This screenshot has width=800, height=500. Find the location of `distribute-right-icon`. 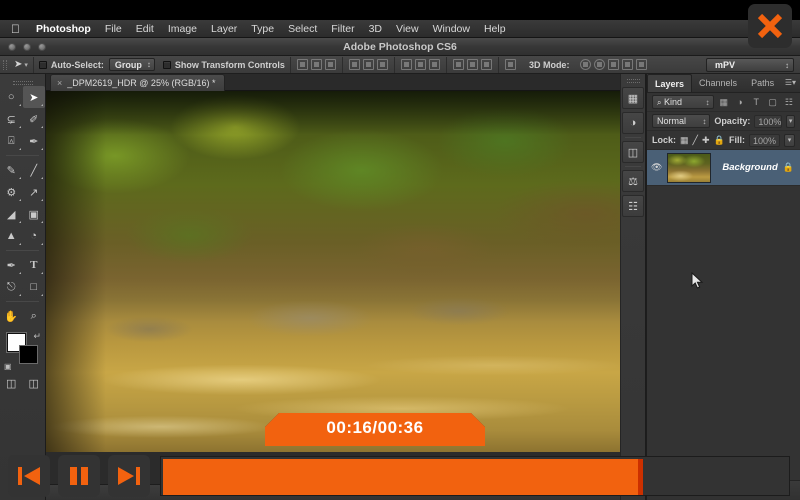

distribute-right-icon is located at coordinates (486, 64).